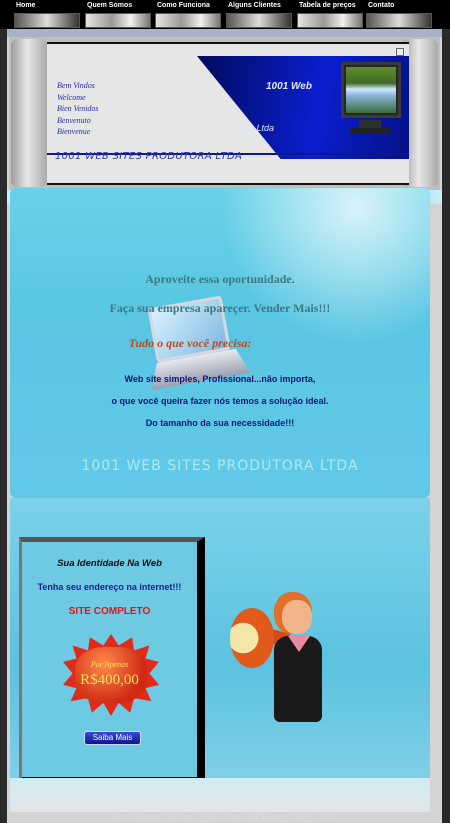 The height and width of the screenshot is (823, 450). I want to click on monitor-image, so click(373, 98).